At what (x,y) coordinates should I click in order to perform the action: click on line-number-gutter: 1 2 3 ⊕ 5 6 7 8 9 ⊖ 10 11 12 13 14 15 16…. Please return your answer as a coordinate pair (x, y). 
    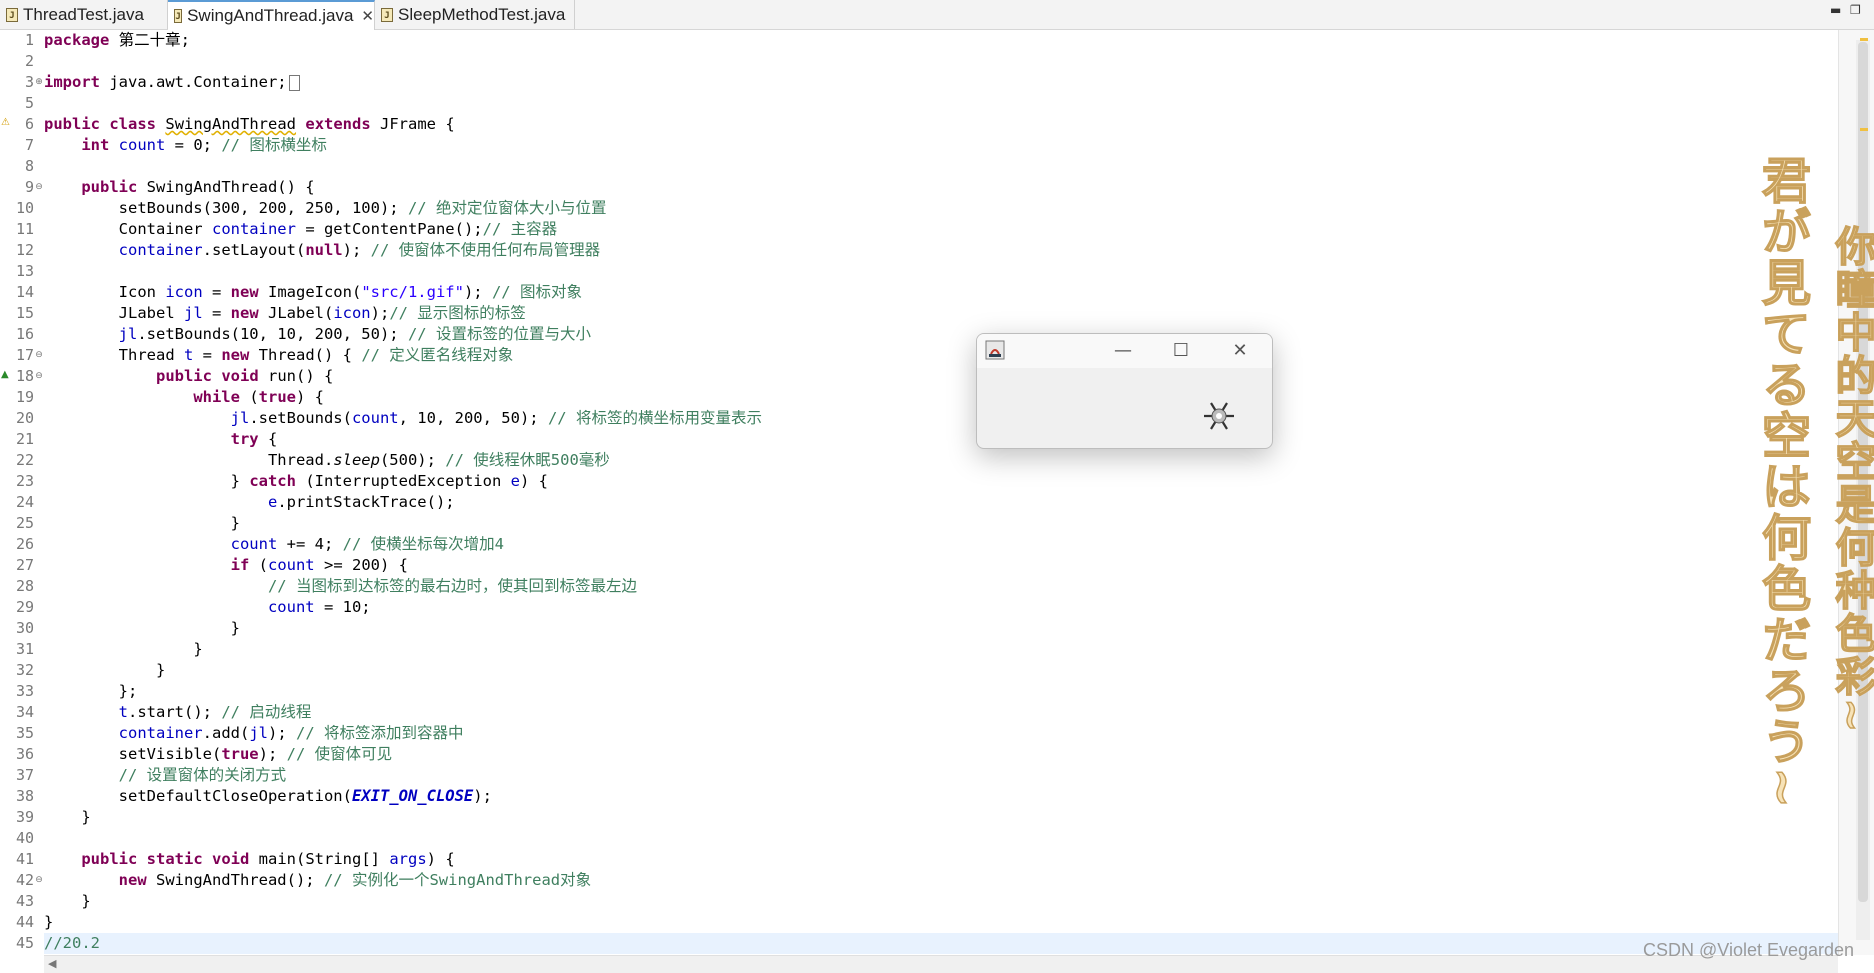
    Looking at the image, I should click on (27, 492).